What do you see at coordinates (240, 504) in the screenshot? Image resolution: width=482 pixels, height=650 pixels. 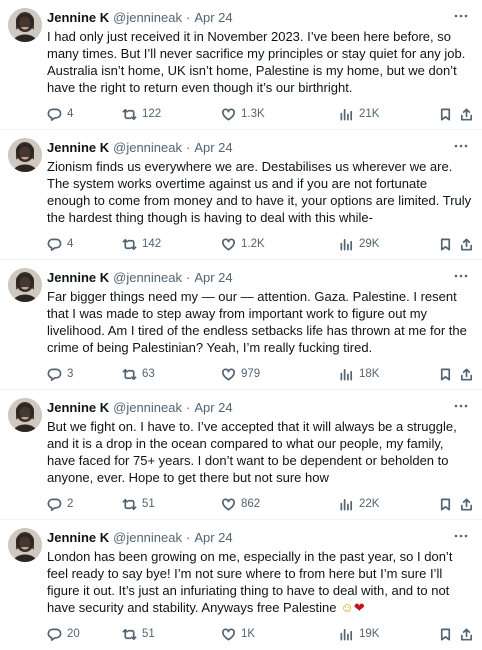 I see `like-button: 862` at bounding box center [240, 504].